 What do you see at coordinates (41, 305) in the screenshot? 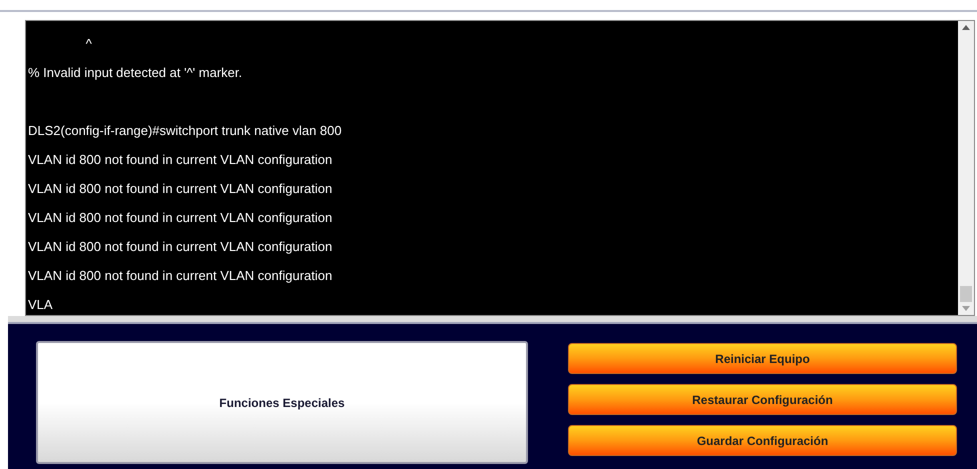
I see `terminal-line: VLA` at bounding box center [41, 305].